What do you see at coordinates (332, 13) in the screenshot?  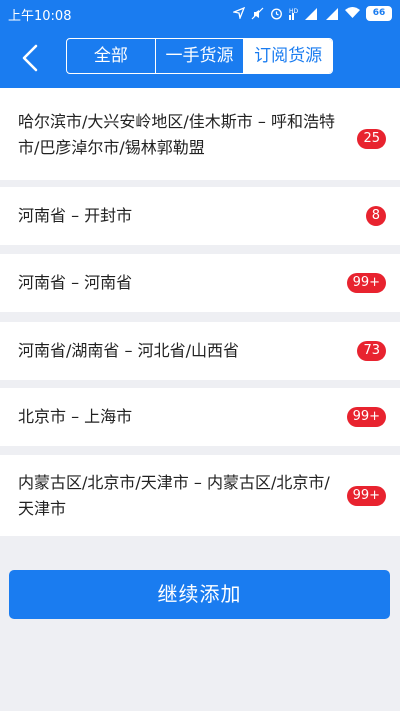 I see `signal-2-icon` at bounding box center [332, 13].